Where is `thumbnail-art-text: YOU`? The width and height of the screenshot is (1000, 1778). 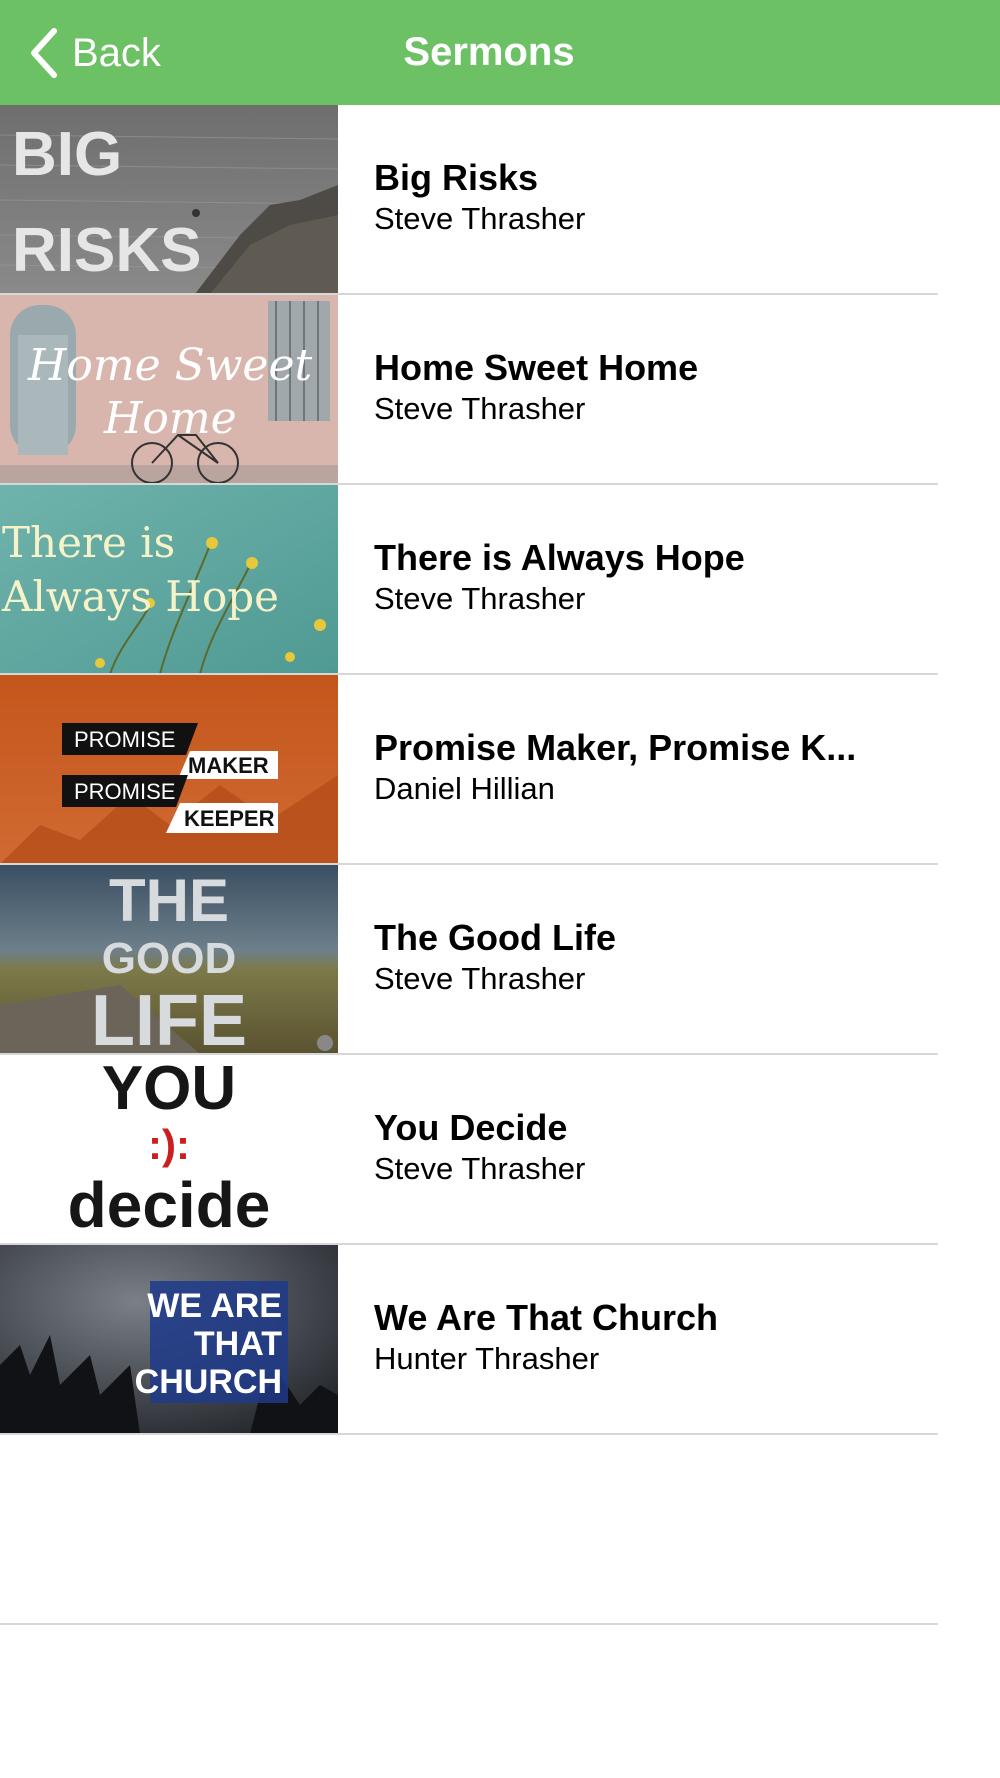 thumbnail-art-text: YOU is located at coordinates (169, 1089).